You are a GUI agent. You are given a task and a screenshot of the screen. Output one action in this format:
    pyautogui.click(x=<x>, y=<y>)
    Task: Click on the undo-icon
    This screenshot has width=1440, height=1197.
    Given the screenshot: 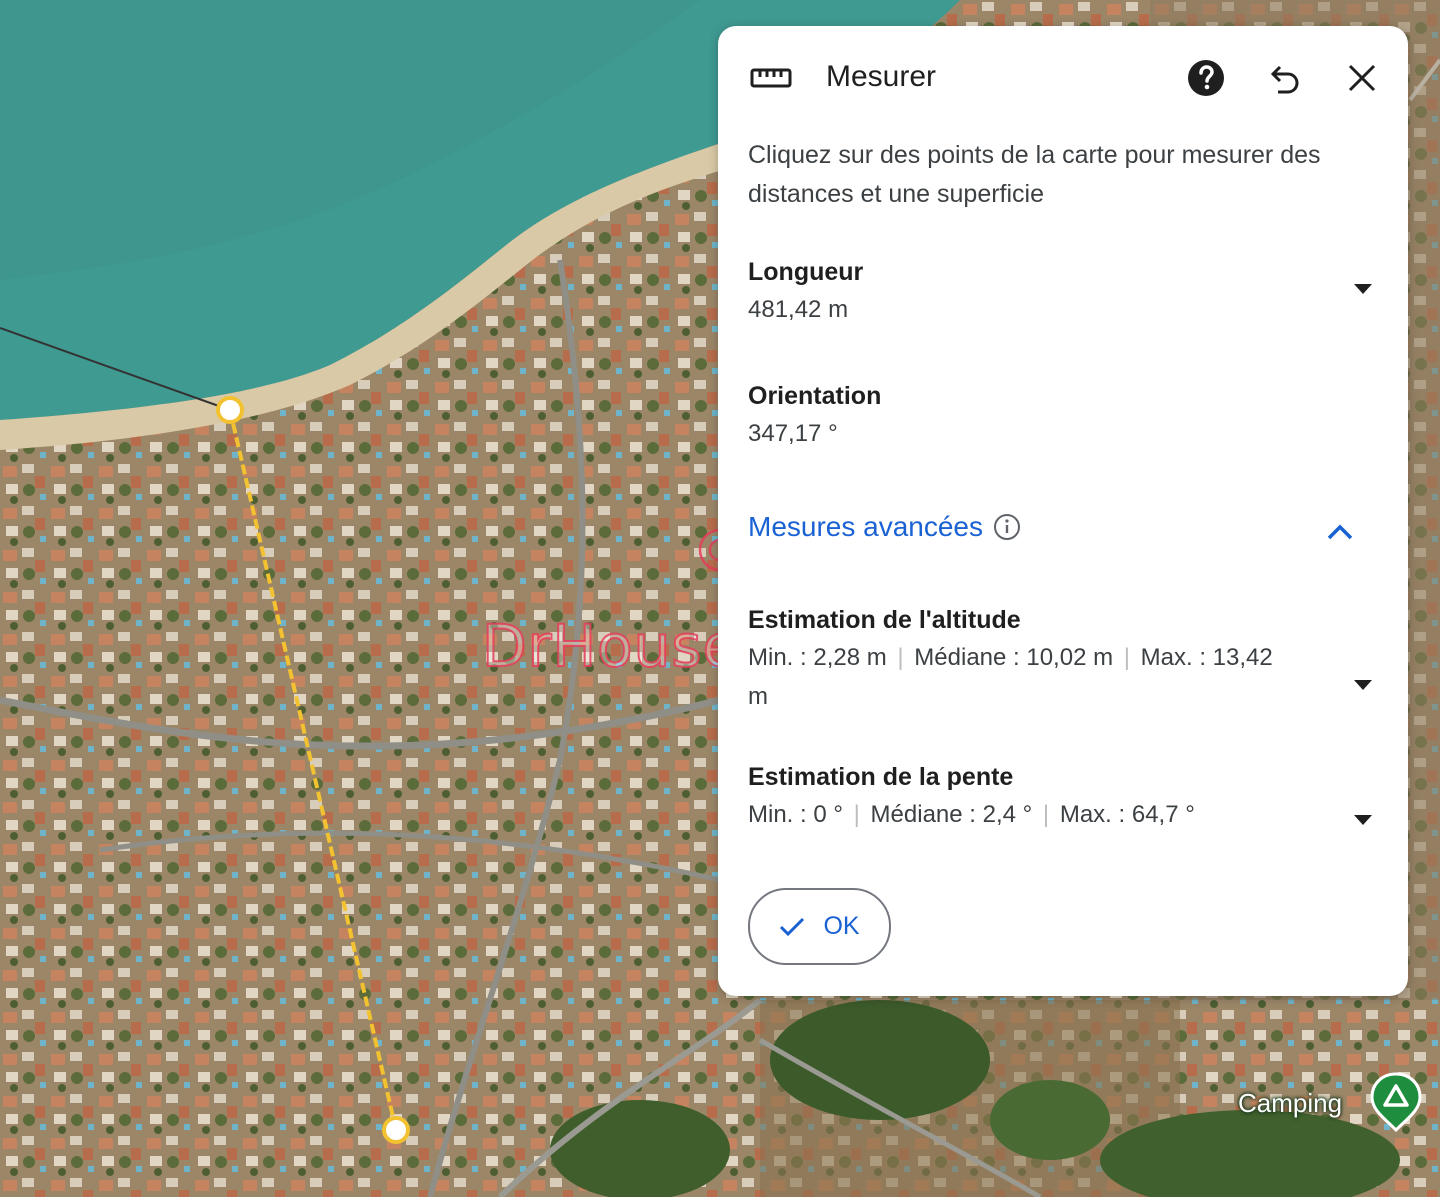 What is the action you would take?
    pyautogui.click(x=1284, y=79)
    